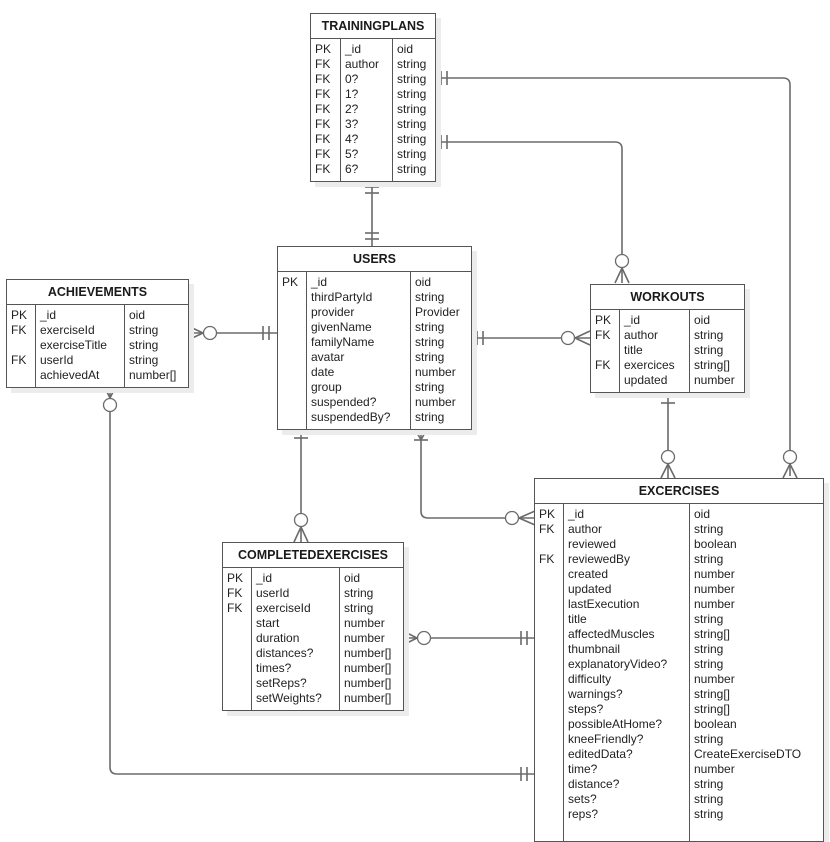 The image size is (830, 842). Describe the element at coordinates (268, 623) in the screenshot. I see `field-name: start` at that location.